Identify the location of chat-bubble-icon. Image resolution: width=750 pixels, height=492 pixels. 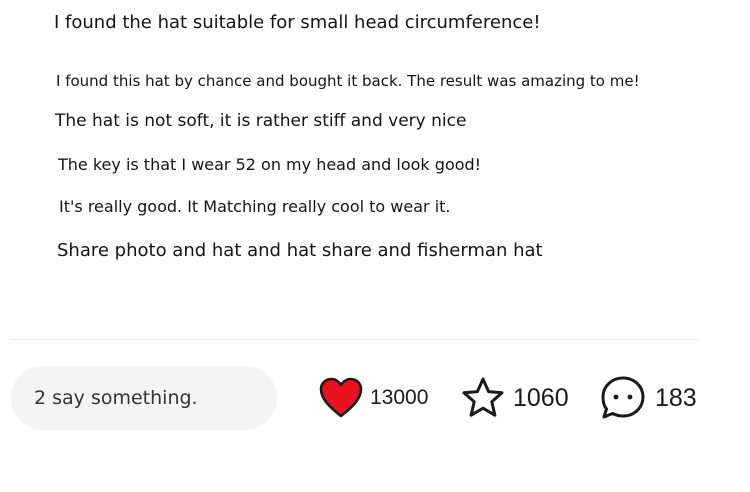
(623, 398).